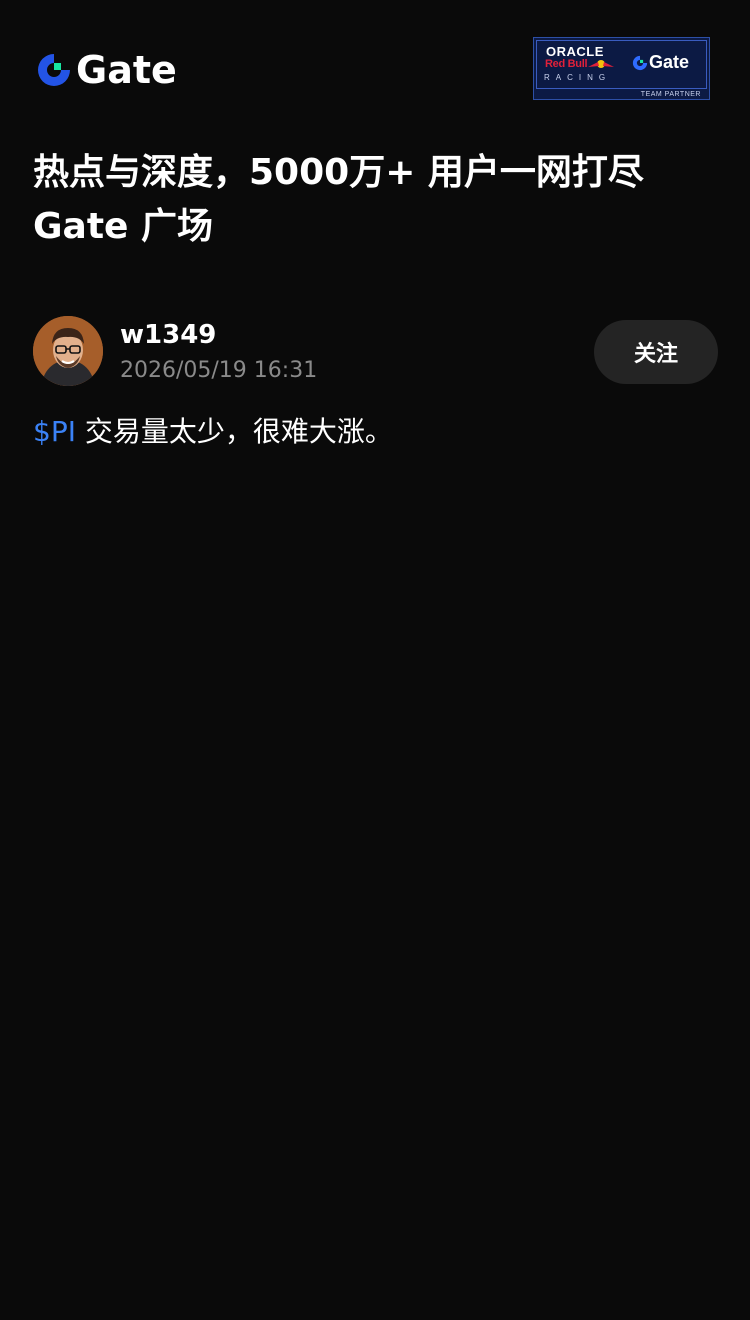  What do you see at coordinates (168, 335) in the screenshot?
I see `author-name: w1349` at bounding box center [168, 335].